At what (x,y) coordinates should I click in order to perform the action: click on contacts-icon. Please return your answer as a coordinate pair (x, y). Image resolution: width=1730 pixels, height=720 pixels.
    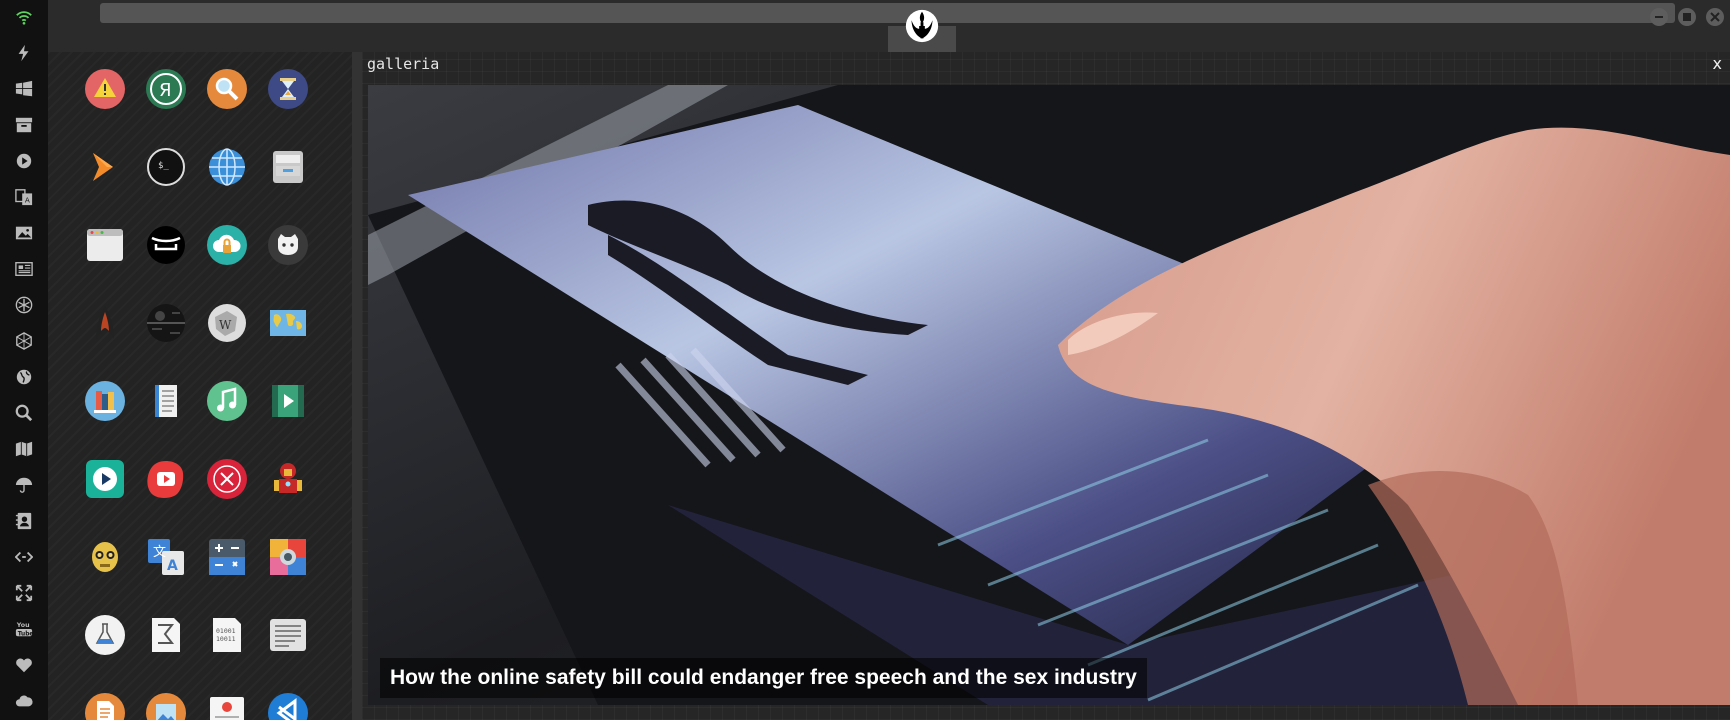
    Looking at the image, I should click on (24, 521).